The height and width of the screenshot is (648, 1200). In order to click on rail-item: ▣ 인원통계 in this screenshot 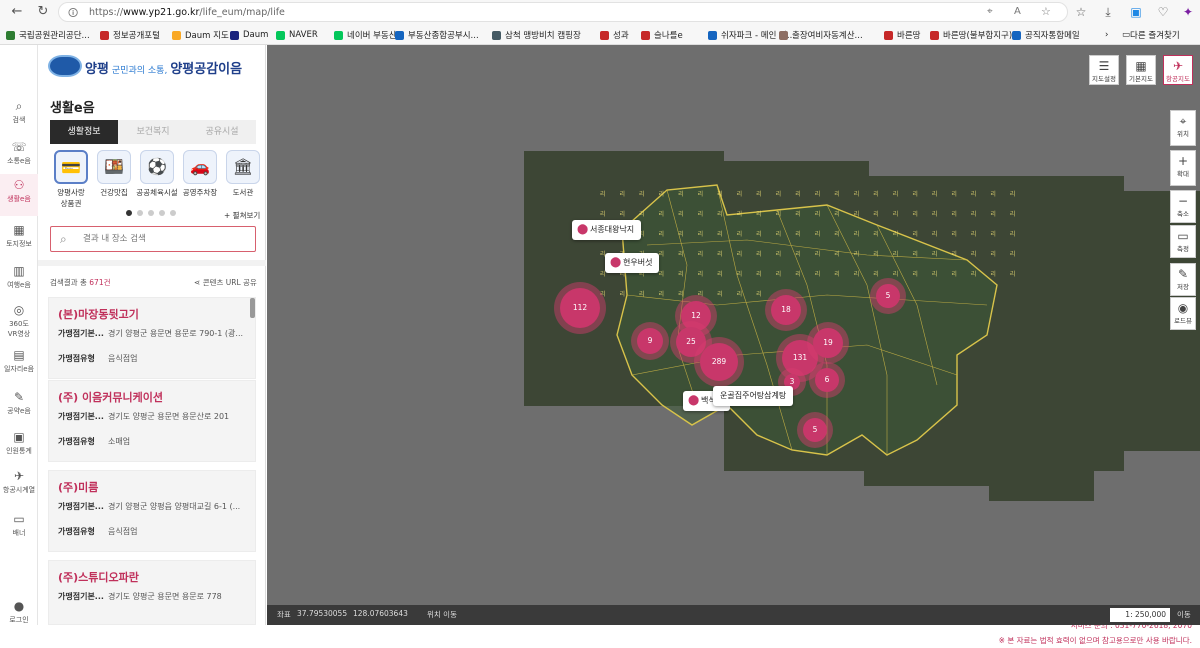, I will do `click(19, 444)`.